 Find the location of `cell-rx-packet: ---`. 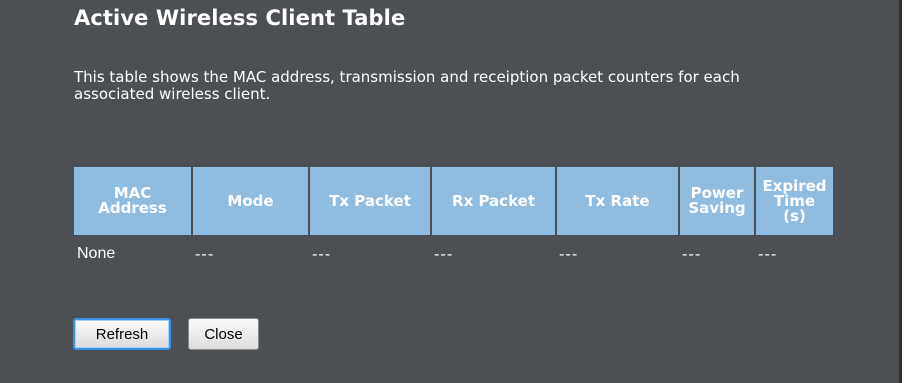

cell-rx-packet: --- is located at coordinates (444, 254).